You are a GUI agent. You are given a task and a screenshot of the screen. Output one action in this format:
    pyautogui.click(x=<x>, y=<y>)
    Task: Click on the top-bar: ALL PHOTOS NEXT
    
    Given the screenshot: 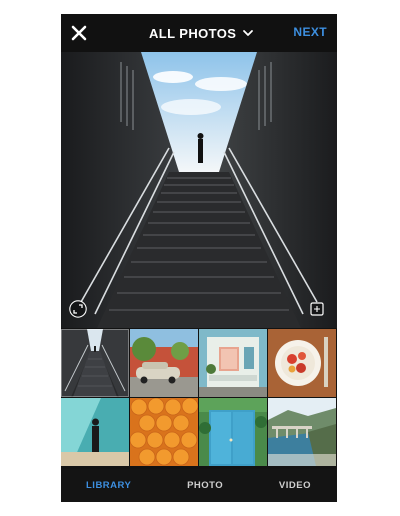 What is the action you would take?
    pyautogui.click(x=199, y=33)
    